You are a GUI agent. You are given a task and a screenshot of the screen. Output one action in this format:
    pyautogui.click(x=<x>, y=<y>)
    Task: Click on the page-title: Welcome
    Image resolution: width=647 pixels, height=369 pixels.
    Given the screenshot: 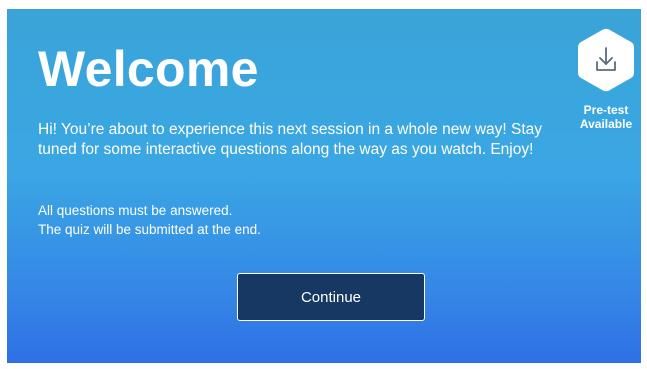 What is the action you would take?
    pyautogui.click(x=148, y=69)
    